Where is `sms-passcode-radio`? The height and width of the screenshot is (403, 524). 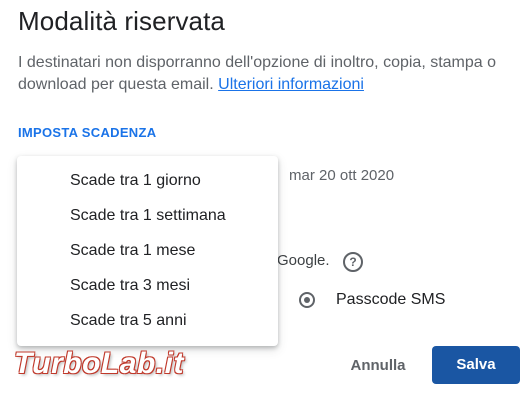 sms-passcode-radio is located at coordinates (307, 300).